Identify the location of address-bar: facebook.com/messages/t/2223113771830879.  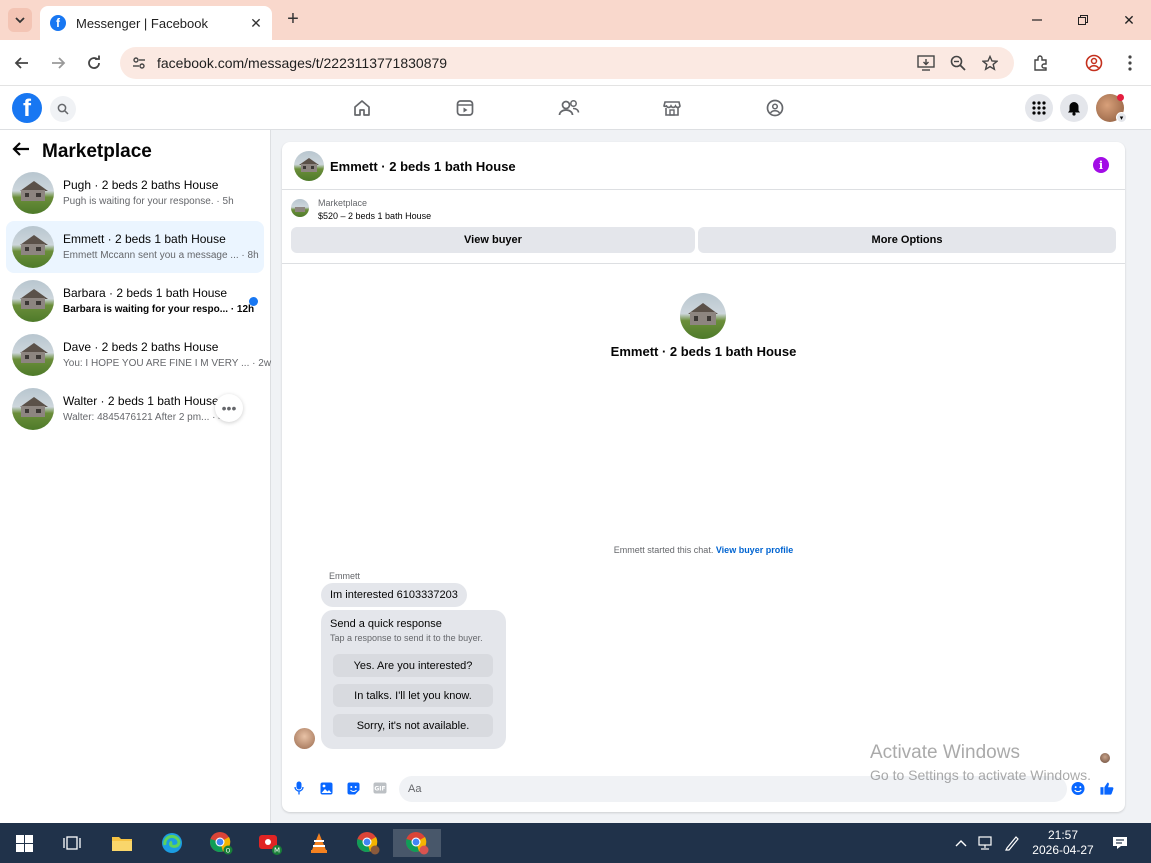
(567, 63).